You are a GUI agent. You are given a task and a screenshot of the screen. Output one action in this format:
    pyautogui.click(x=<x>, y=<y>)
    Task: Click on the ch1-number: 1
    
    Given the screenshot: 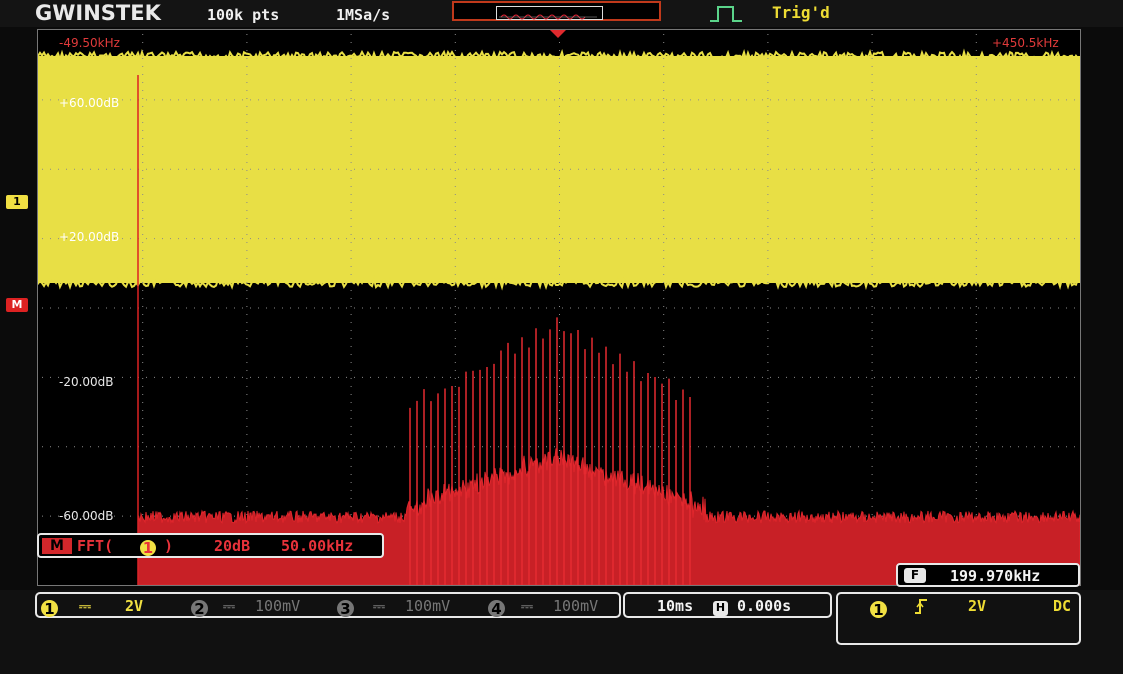 What is the action you would take?
    pyautogui.click(x=49, y=609)
    